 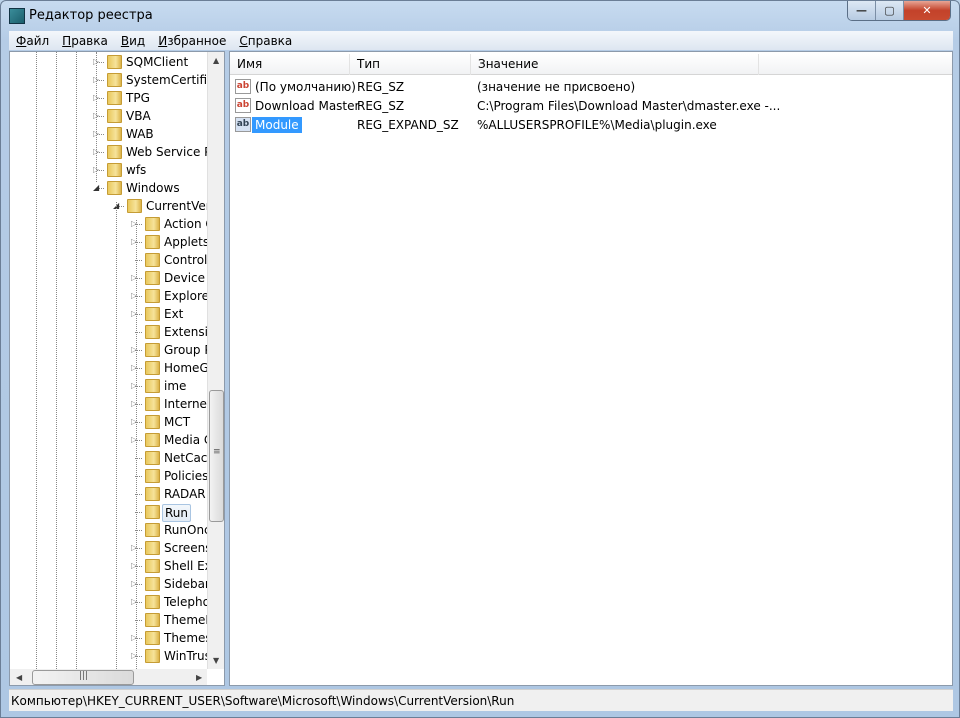 I want to click on tree-item: ▷ VBA, so click(x=108, y=116).